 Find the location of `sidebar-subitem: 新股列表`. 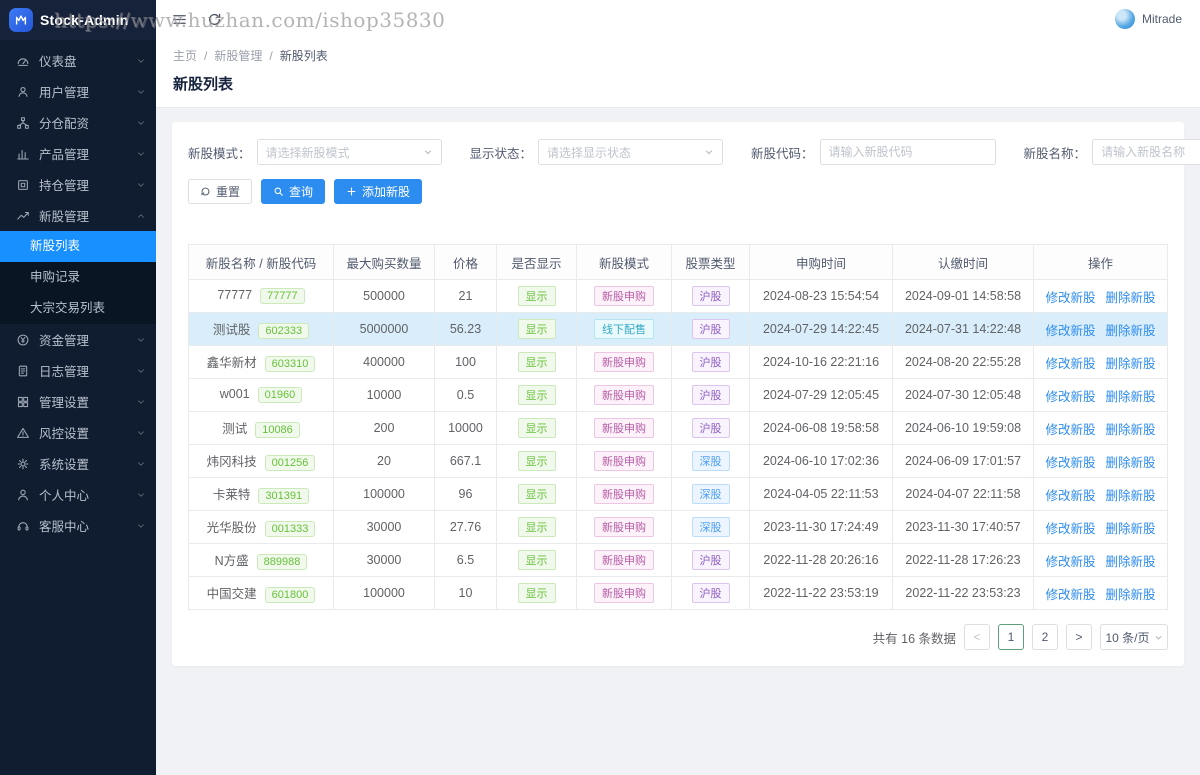

sidebar-subitem: 新股列表 is located at coordinates (78, 246).